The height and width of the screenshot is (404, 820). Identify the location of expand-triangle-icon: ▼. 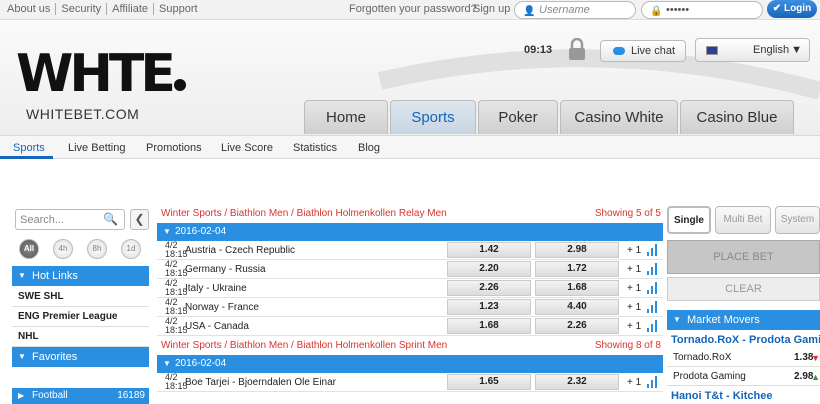
(22, 275).